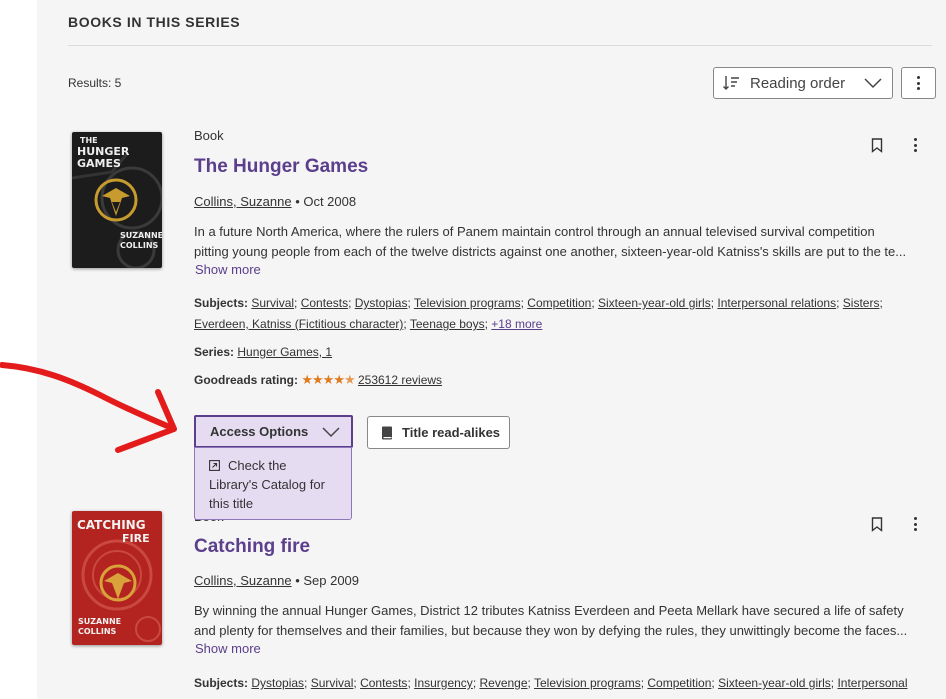 This screenshot has width=946, height=699. I want to click on section-divider, so click(500, 45).